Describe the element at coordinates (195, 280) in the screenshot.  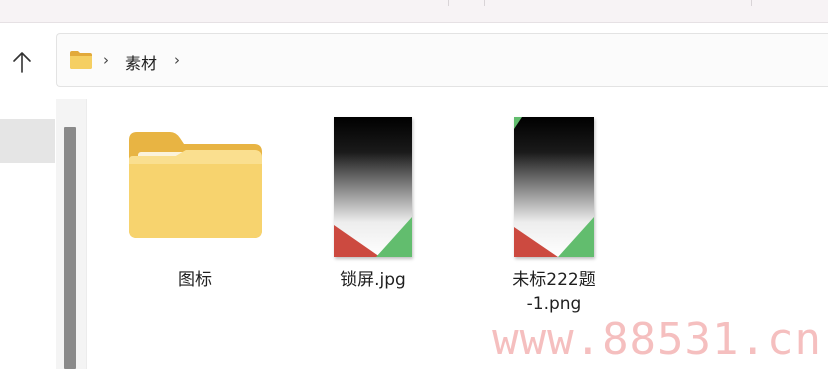
I see `file-name: 图标` at that location.